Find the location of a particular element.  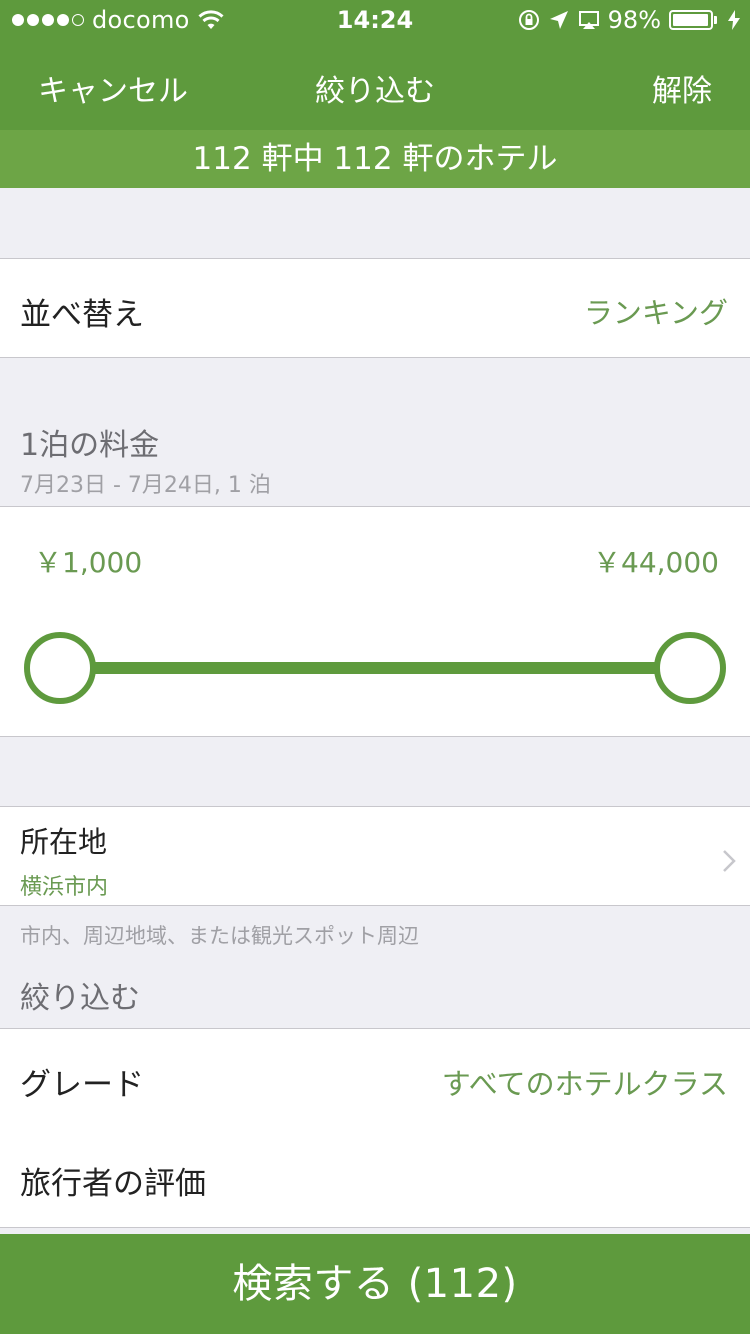

sort-value: ランキング is located at coordinates (655, 313).